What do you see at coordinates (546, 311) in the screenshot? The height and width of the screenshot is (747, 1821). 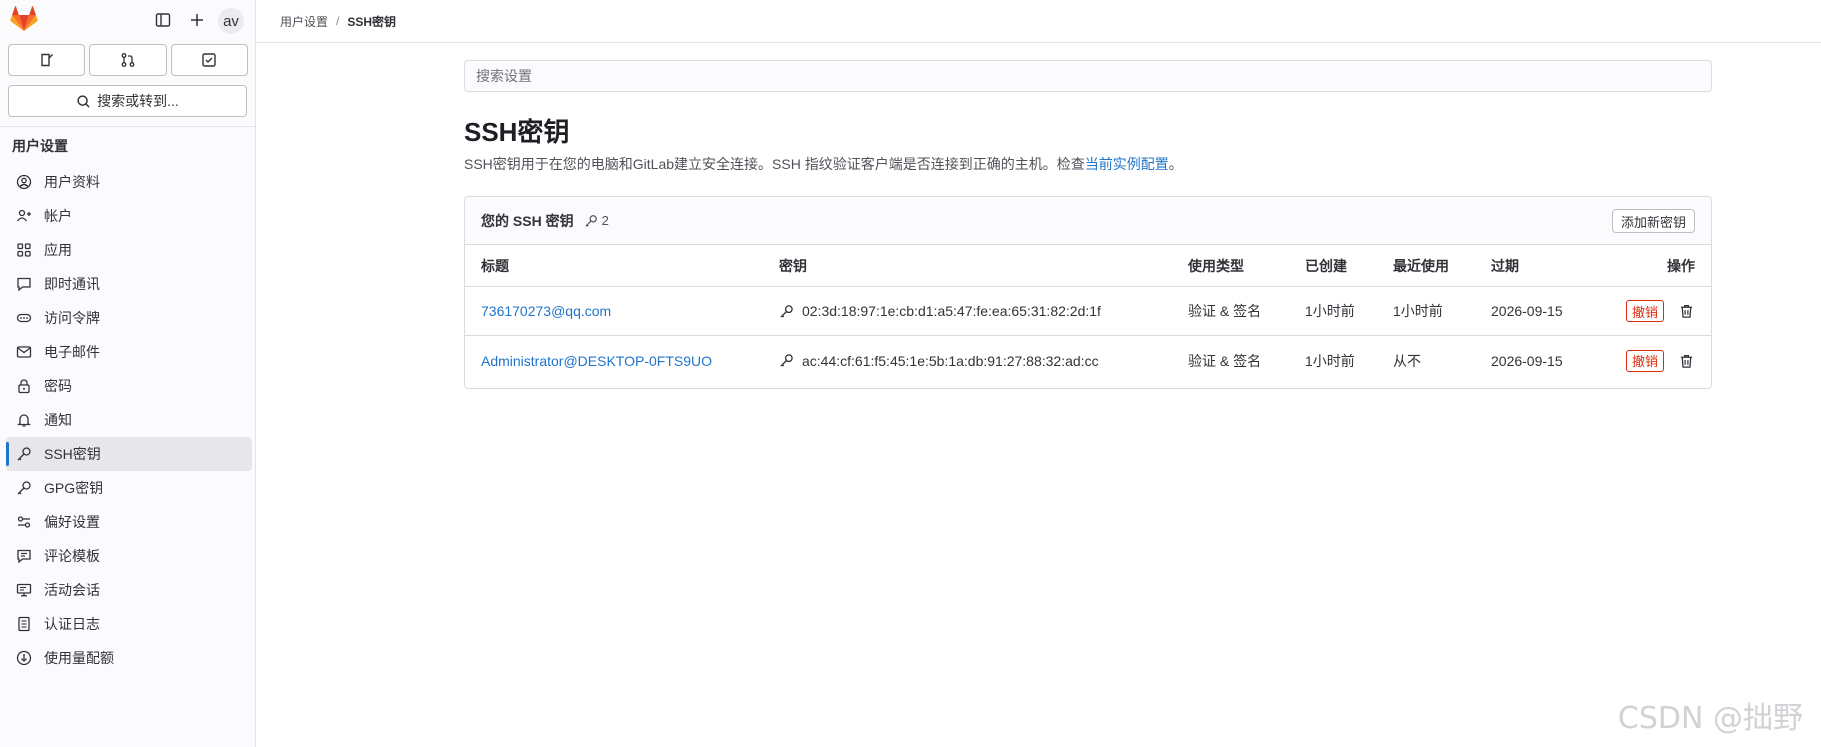 I see `key-title-link: 736170273@qq.com` at bounding box center [546, 311].